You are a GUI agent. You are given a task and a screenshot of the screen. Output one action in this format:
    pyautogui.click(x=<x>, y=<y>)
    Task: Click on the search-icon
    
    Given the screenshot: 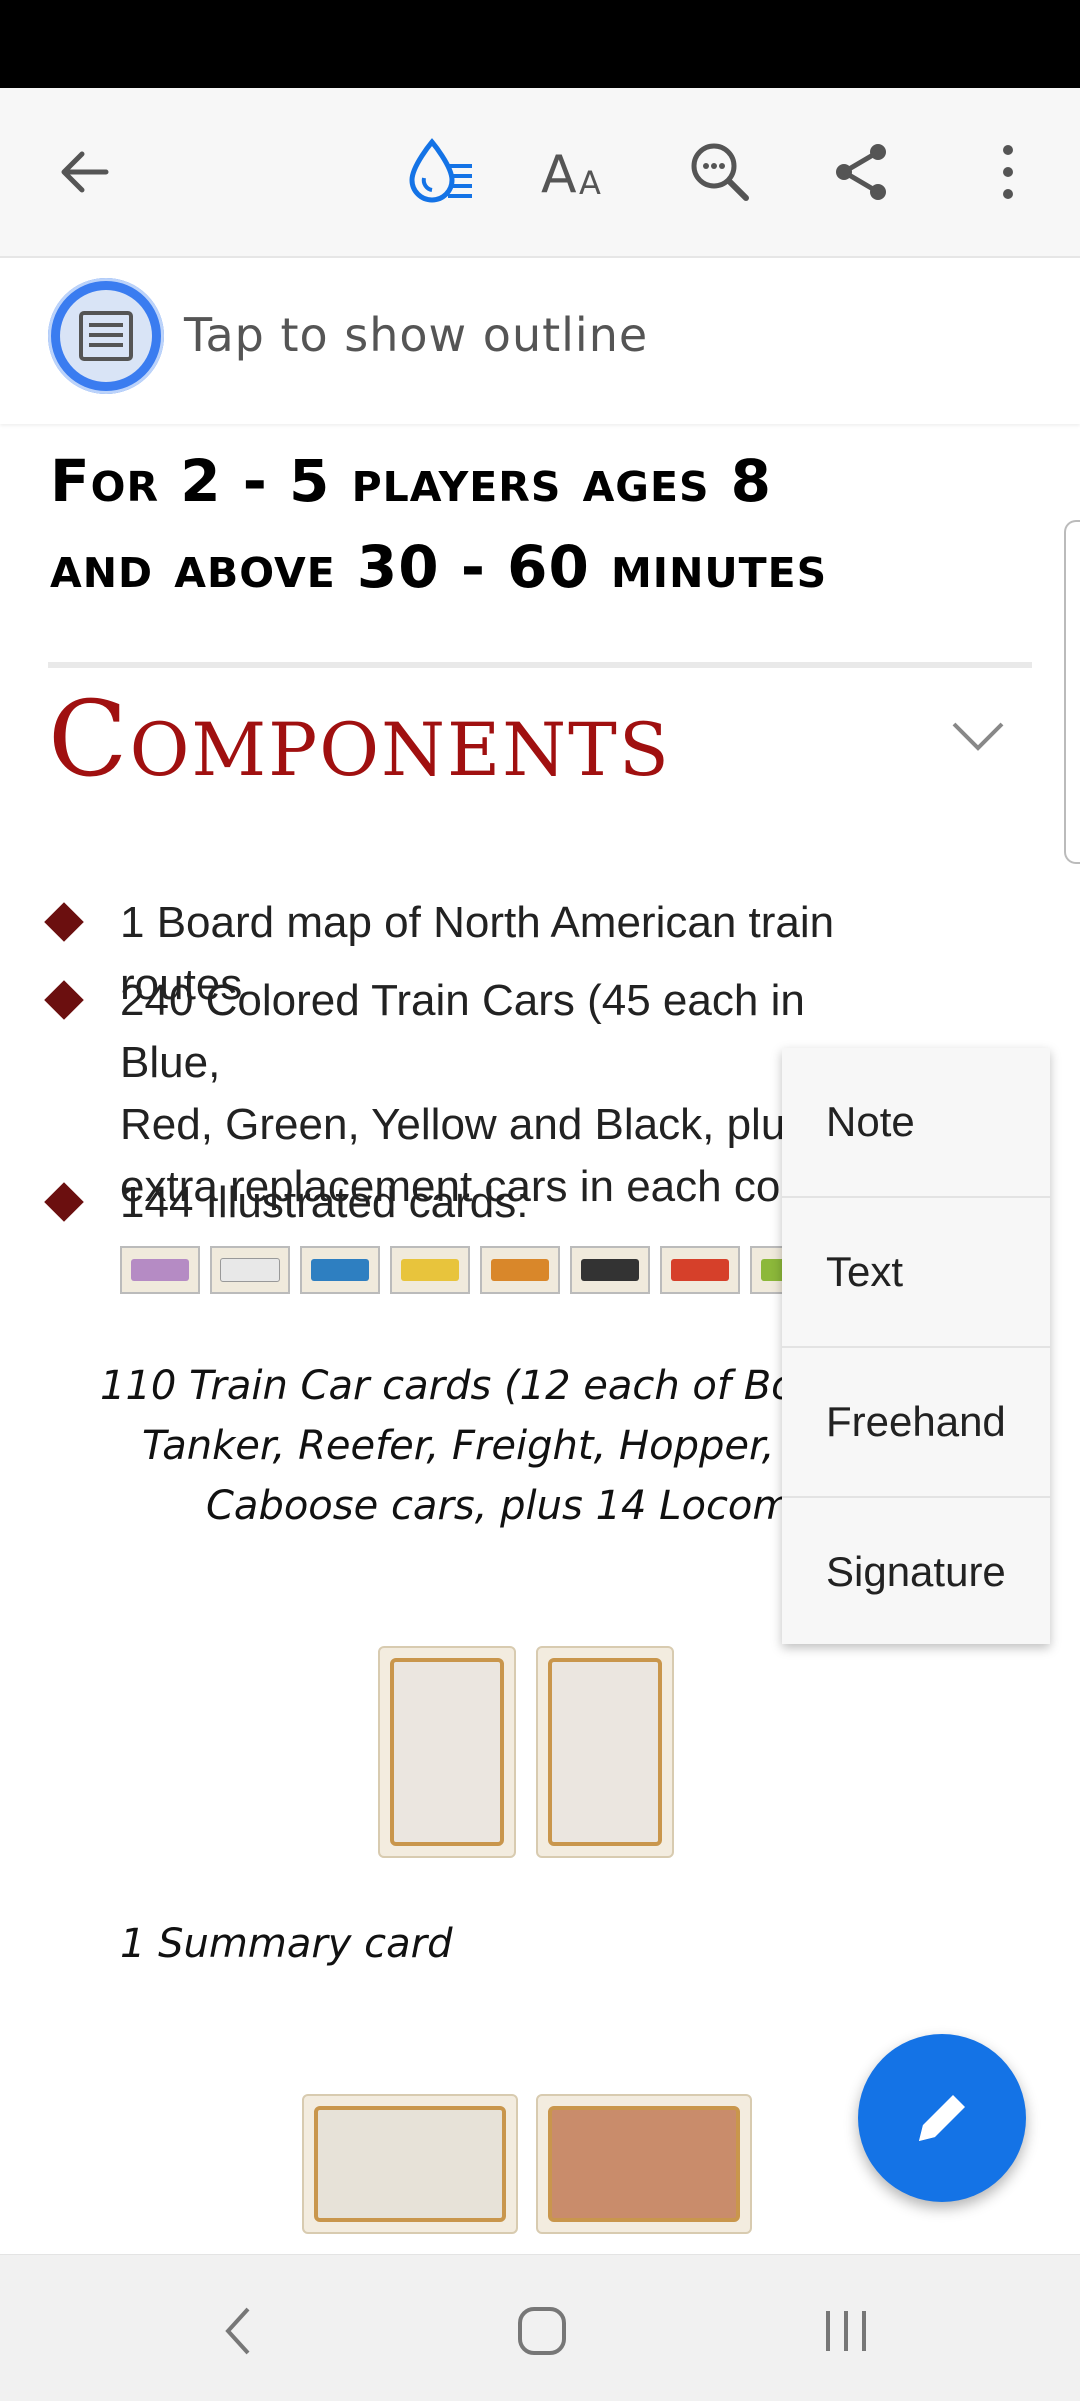 What is the action you would take?
    pyautogui.click(x=720, y=172)
    